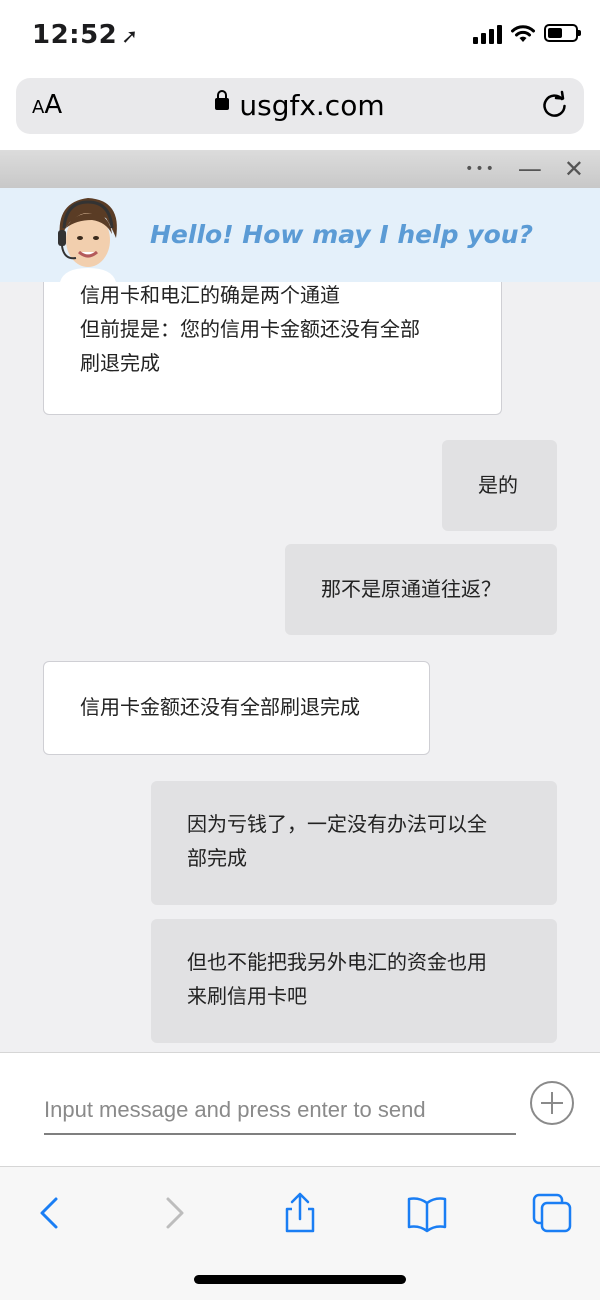 The width and height of the screenshot is (600, 1300). Describe the element at coordinates (487, 33) in the screenshot. I see `cellular-signal-icon` at that location.